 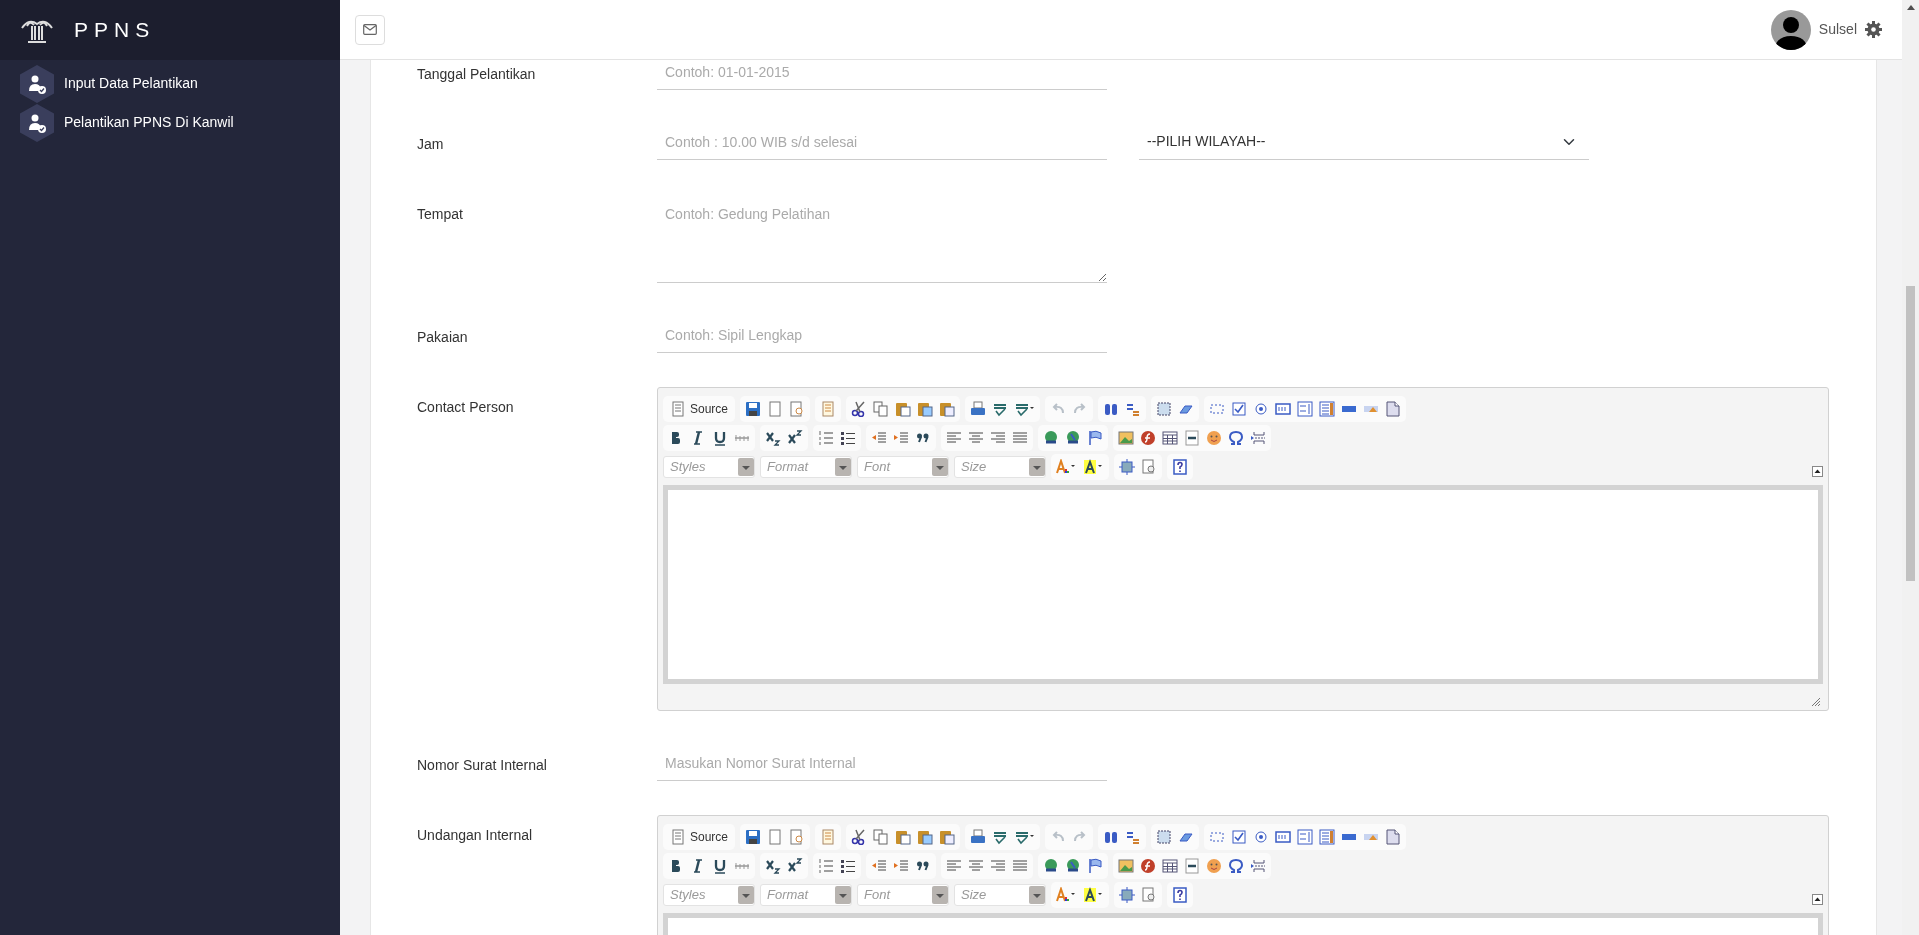 I want to click on sidebar-item: Input Data Pelantikan, so click(x=131, y=83).